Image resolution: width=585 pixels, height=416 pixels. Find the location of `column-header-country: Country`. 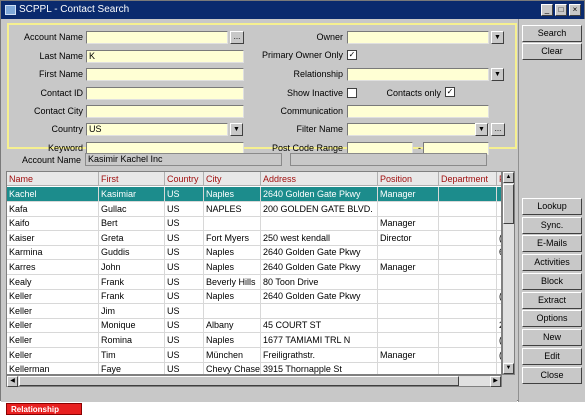

column-header-country: Country is located at coordinates (184, 179).